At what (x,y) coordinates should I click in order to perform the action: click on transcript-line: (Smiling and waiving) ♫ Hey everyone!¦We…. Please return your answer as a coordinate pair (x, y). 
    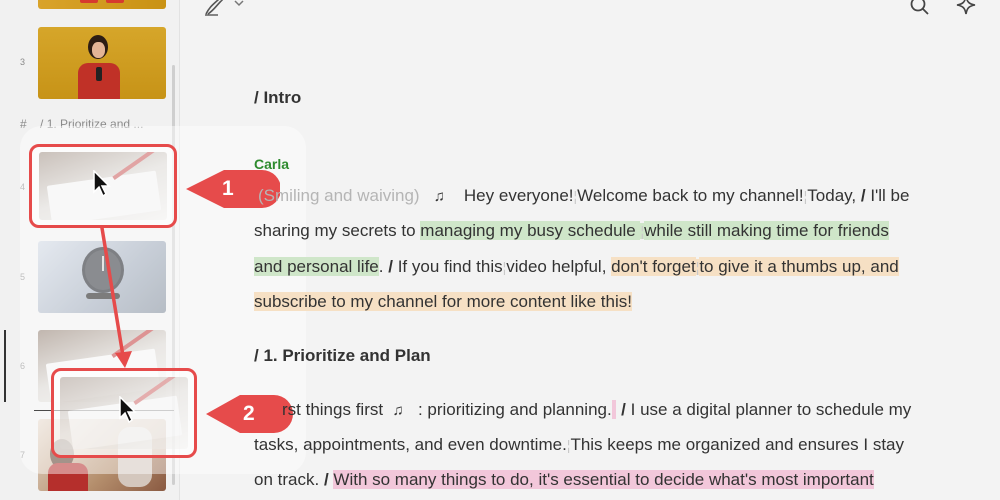
    Looking at the image, I should click on (583, 196).